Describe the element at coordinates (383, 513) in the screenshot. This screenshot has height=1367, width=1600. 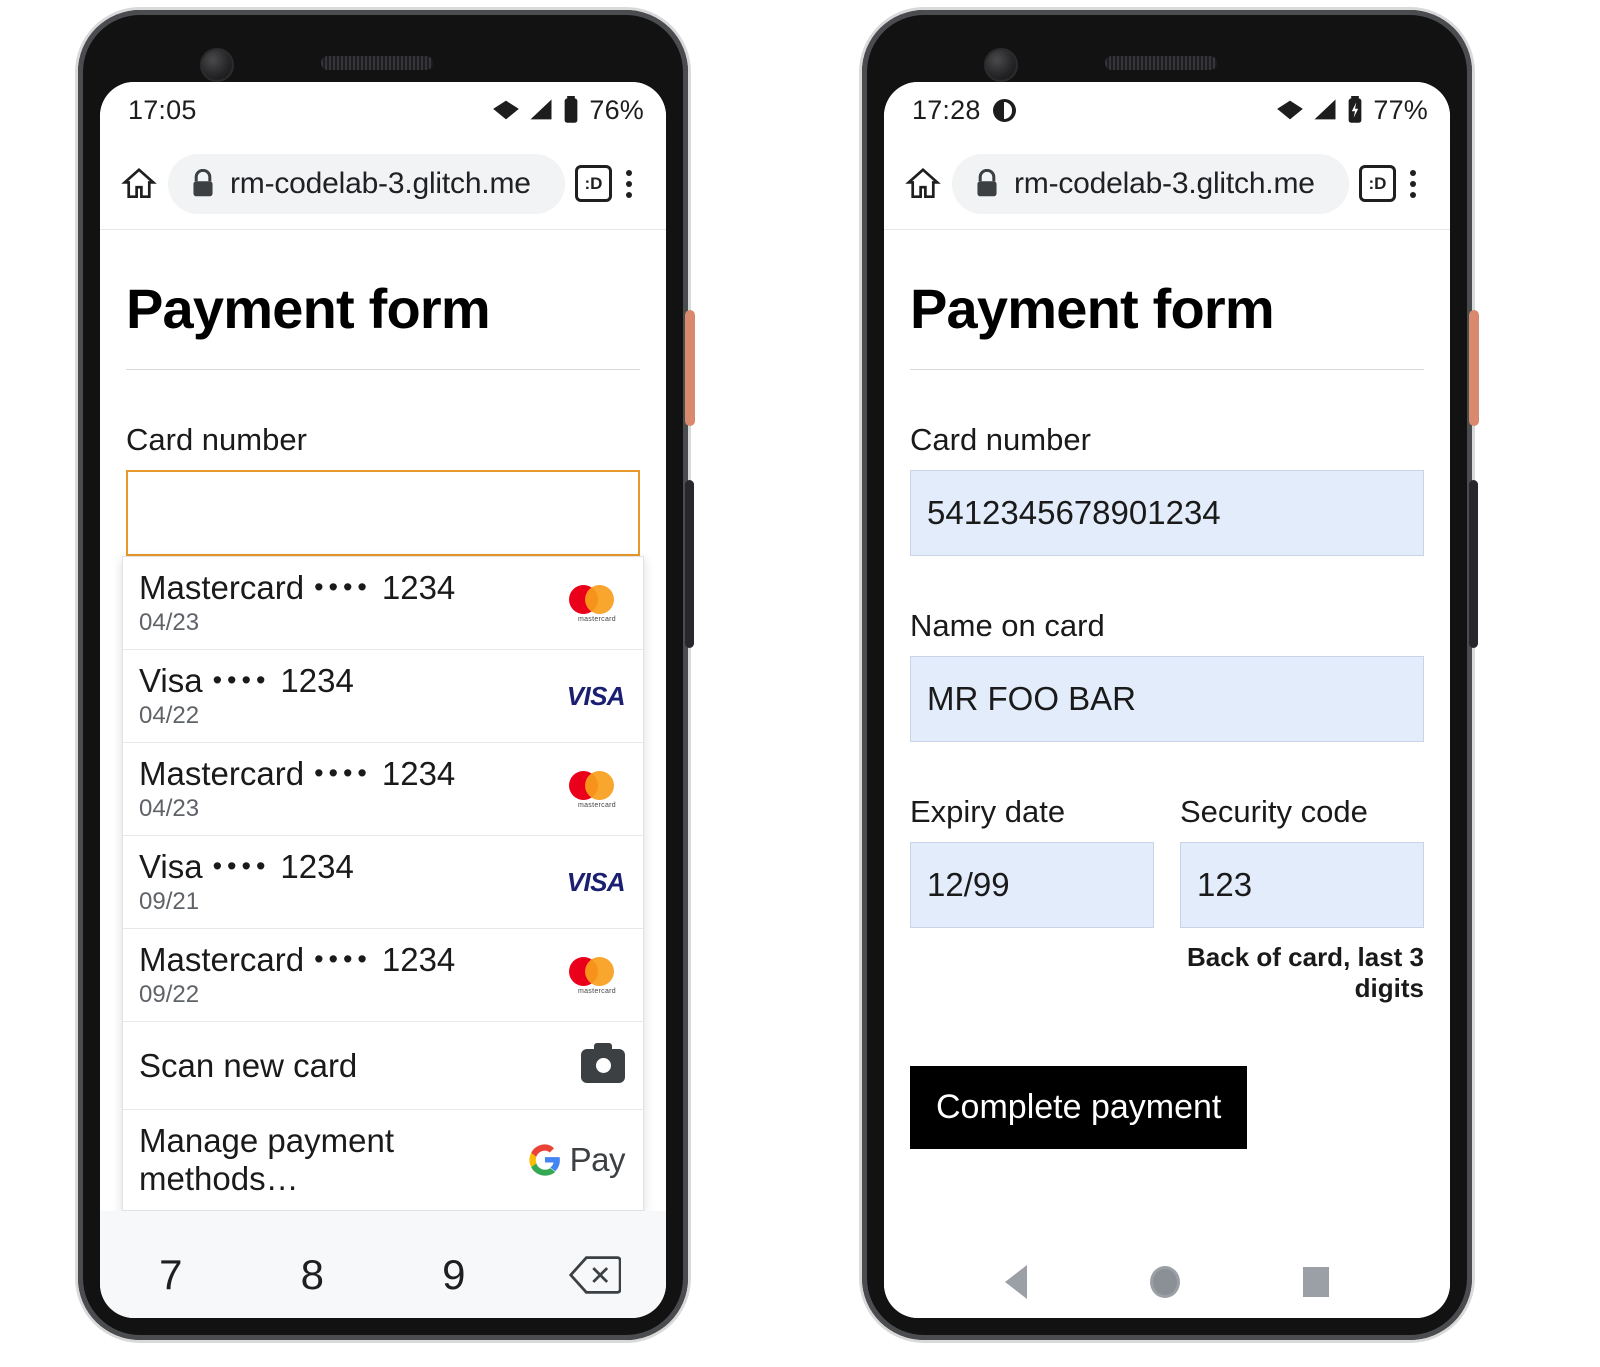
I see `card-number-input` at that location.